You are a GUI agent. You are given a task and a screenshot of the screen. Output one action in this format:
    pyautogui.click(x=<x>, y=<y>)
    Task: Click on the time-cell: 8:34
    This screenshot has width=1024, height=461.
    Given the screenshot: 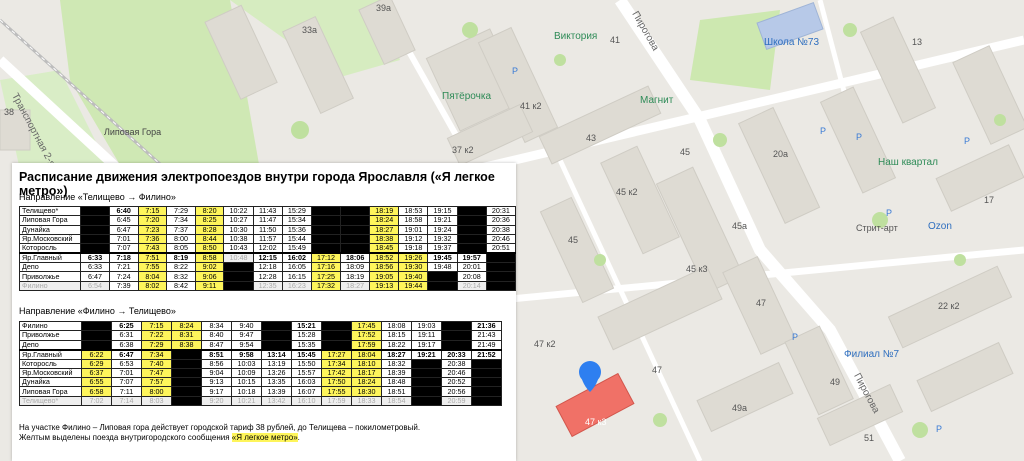 What is the action you would take?
    pyautogui.click(x=216, y=326)
    